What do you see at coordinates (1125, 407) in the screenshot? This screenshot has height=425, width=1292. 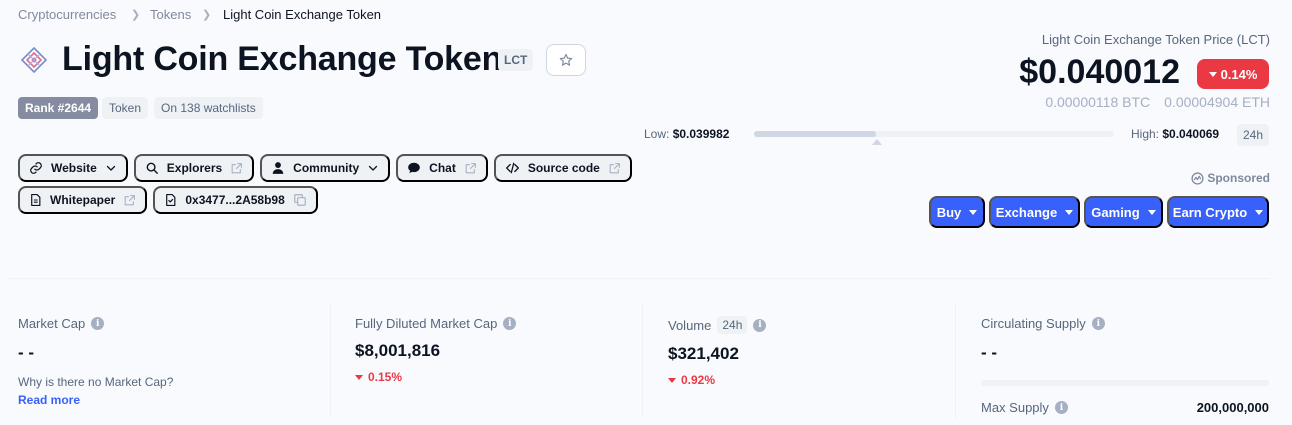 I see `max-supply-row: Max Supply i 200,000,000` at bounding box center [1125, 407].